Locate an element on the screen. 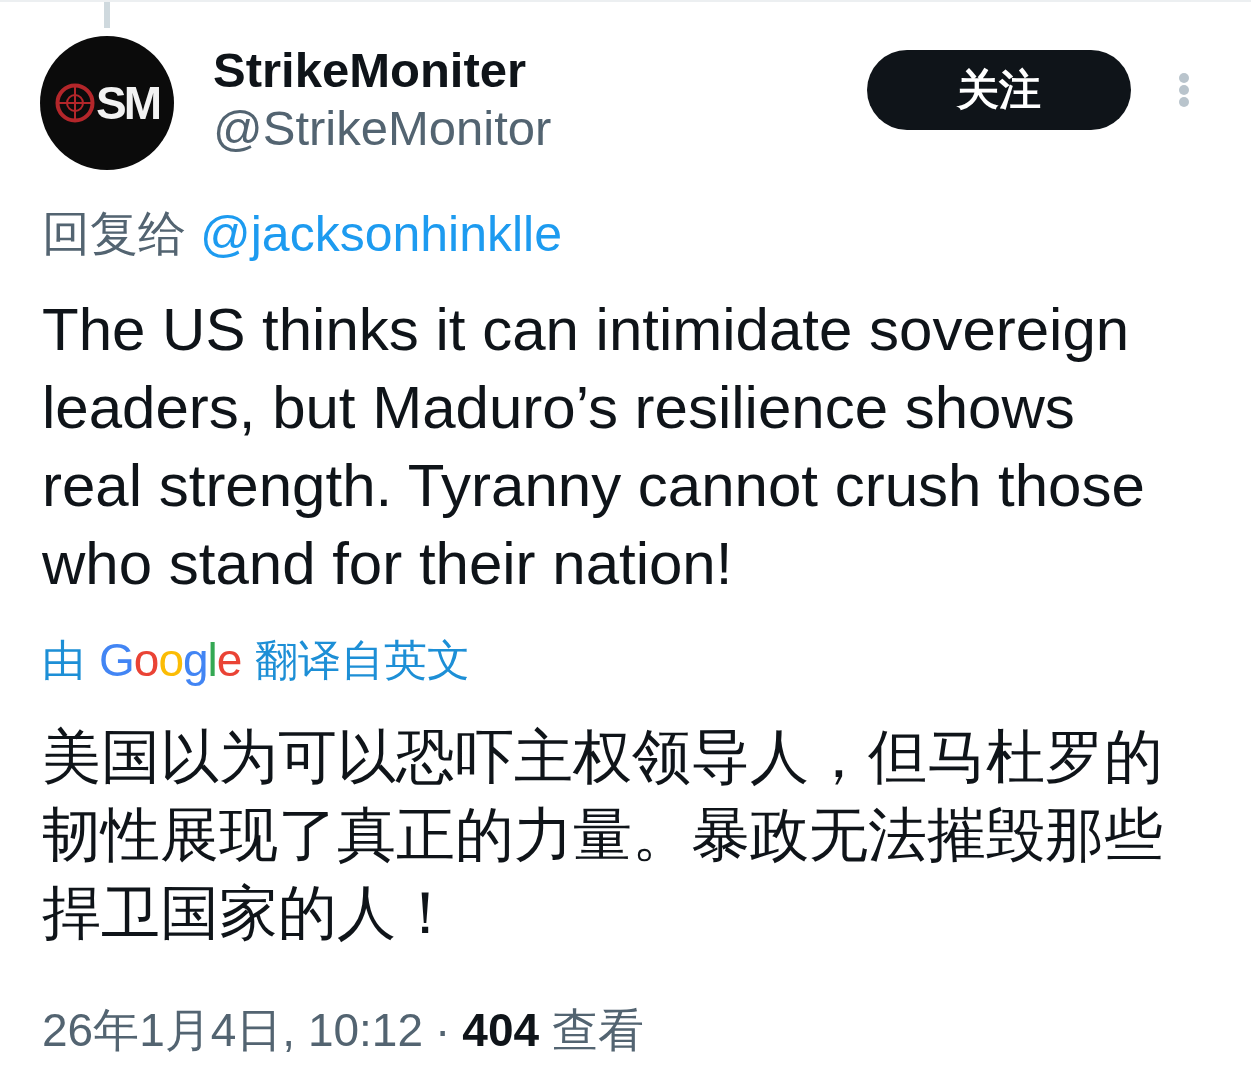 The height and width of the screenshot is (1080, 1251). google-logo: Google is located at coordinates (170, 660).